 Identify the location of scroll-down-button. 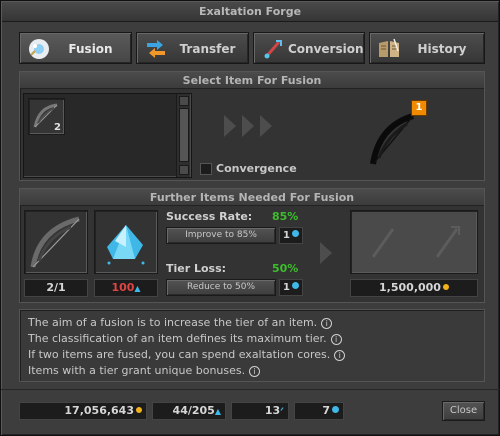
(184, 170).